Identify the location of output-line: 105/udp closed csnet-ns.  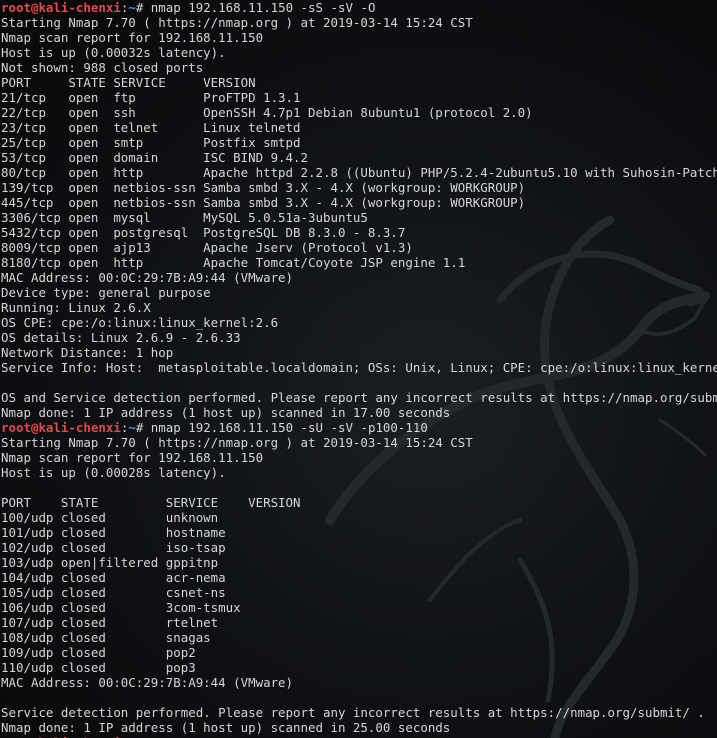
(113, 592).